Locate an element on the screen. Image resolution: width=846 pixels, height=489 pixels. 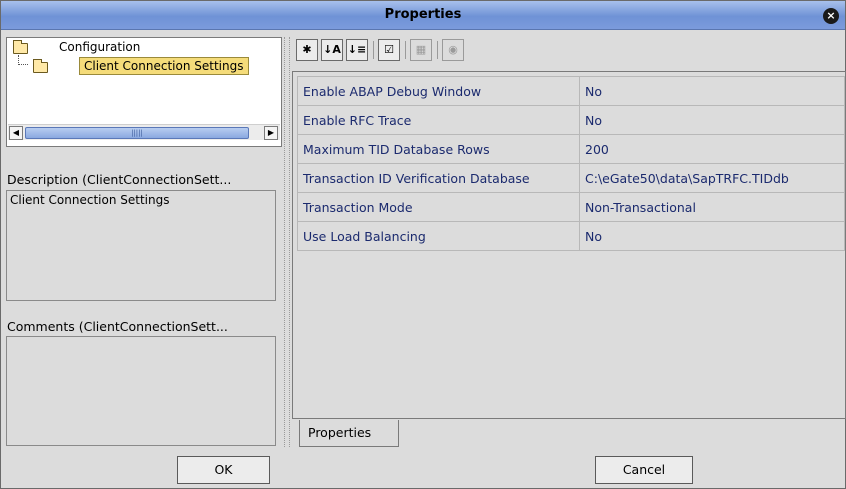
cancel-button: Cancel is located at coordinates (644, 470).